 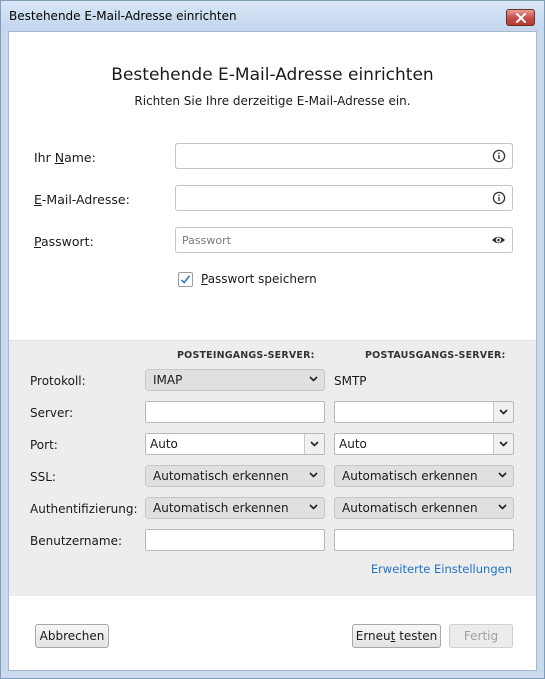 What do you see at coordinates (350, 381) in the screenshot?
I see `outgoing-protocol-value: SMTP` at bounding box center [350, 381].